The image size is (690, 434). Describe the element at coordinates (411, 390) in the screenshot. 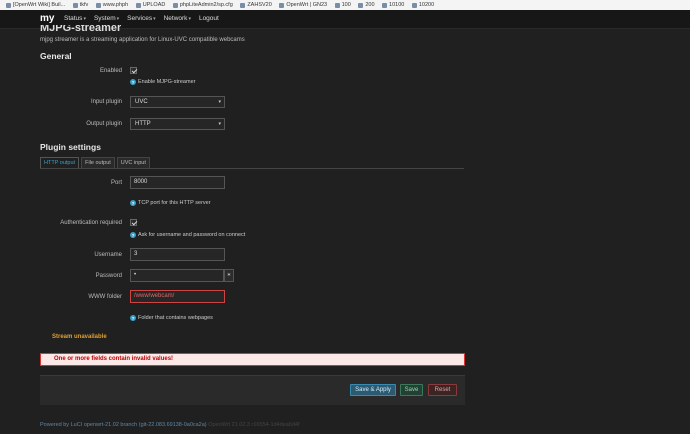

I see `save-button: Save` at that location.